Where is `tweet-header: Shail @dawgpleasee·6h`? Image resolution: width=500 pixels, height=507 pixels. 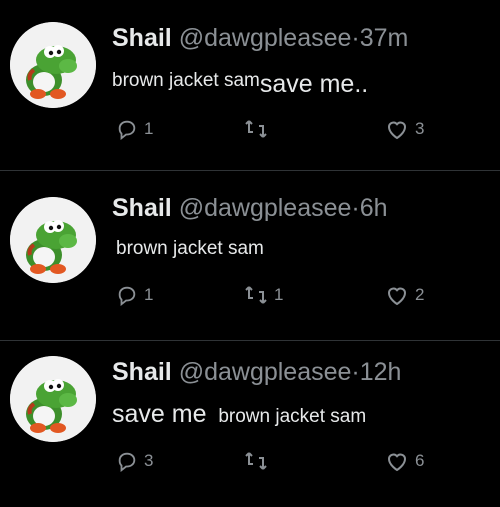 tweet-header: Shail @dawgpleasee·6h is located at coordinates (250, 208).